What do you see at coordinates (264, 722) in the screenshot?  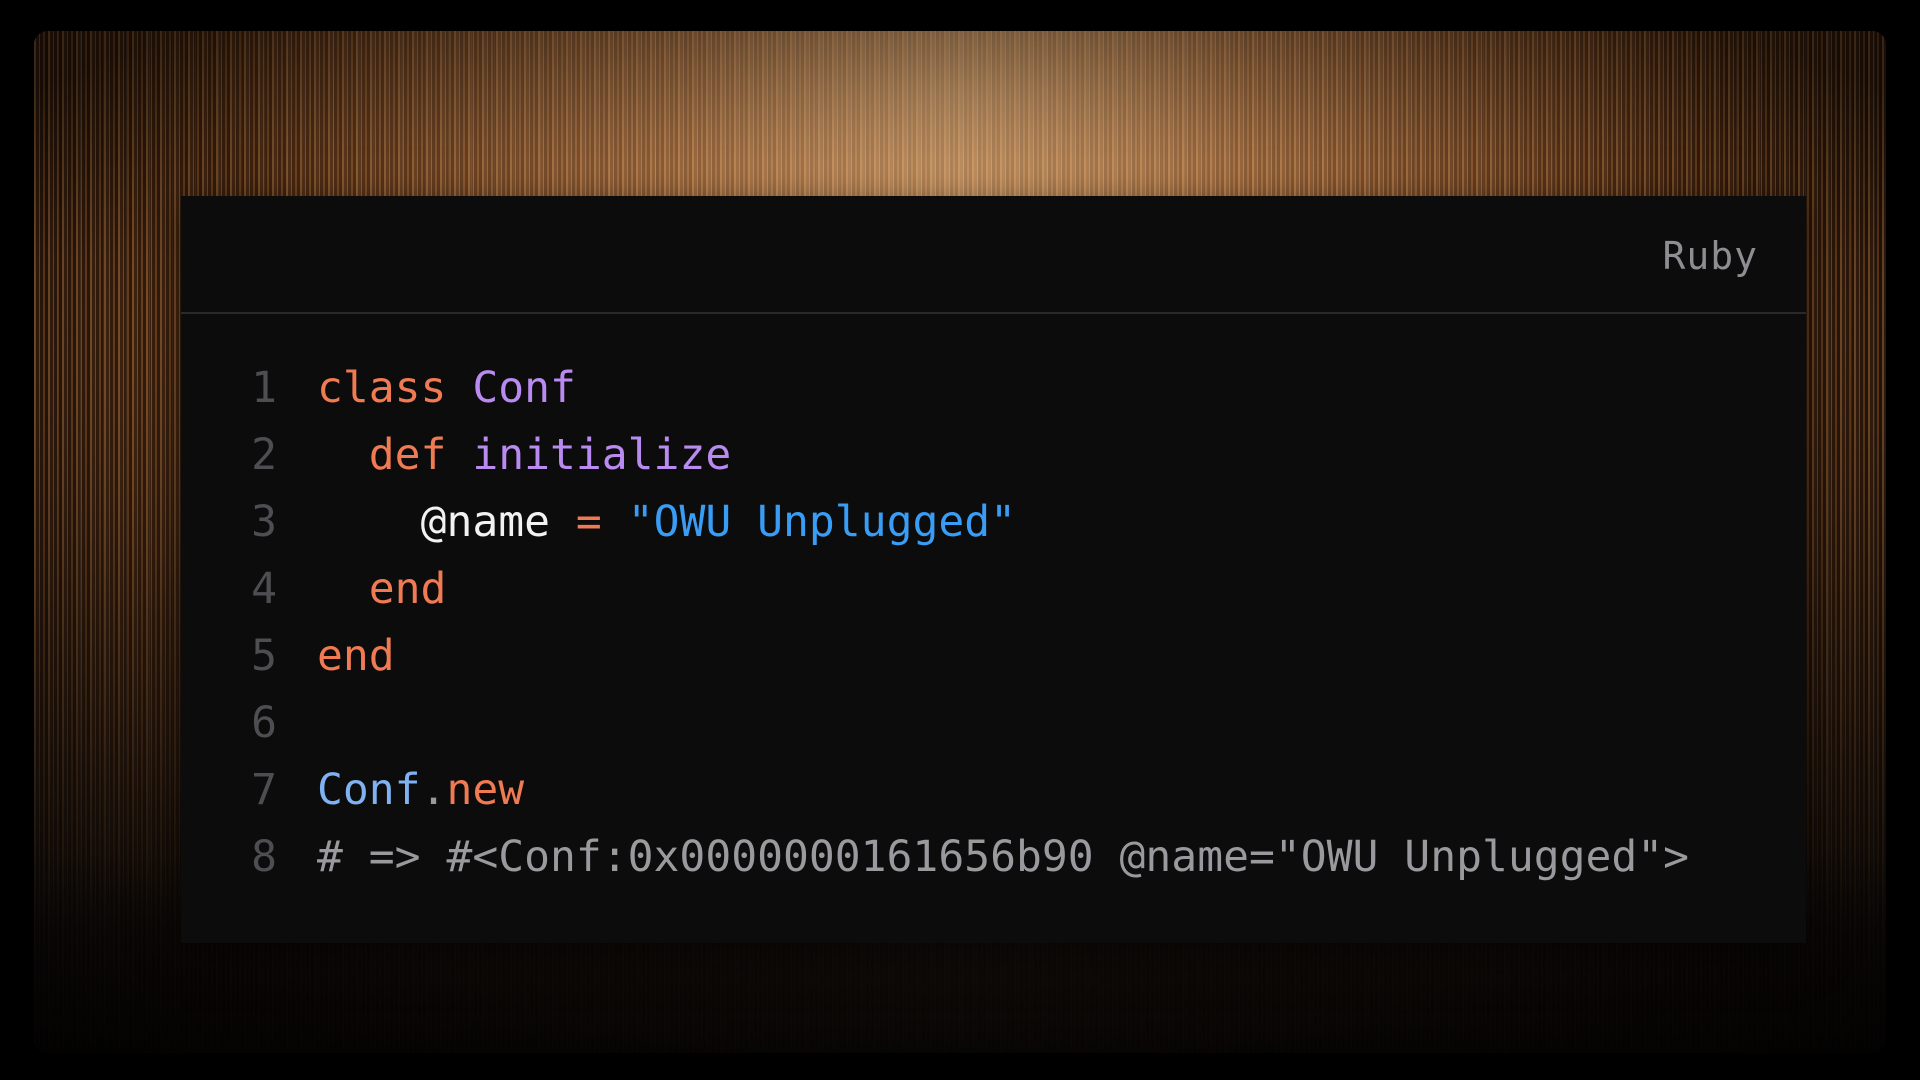 I see `line-number: 6` at bounding box center [264, 722].